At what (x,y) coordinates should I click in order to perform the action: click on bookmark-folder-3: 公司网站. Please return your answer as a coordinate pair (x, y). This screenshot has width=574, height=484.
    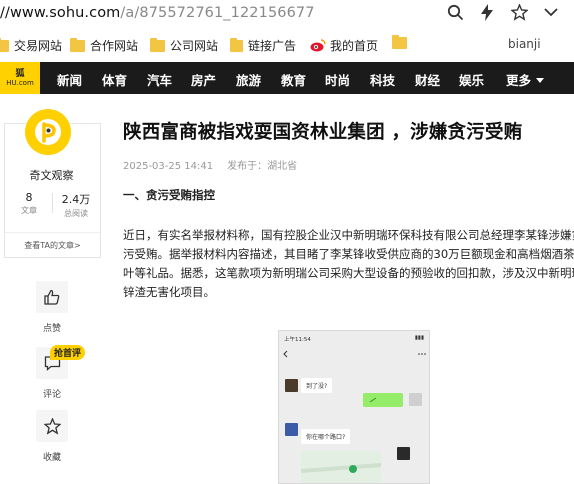
    Looking at the image, I should click on (184, 45).